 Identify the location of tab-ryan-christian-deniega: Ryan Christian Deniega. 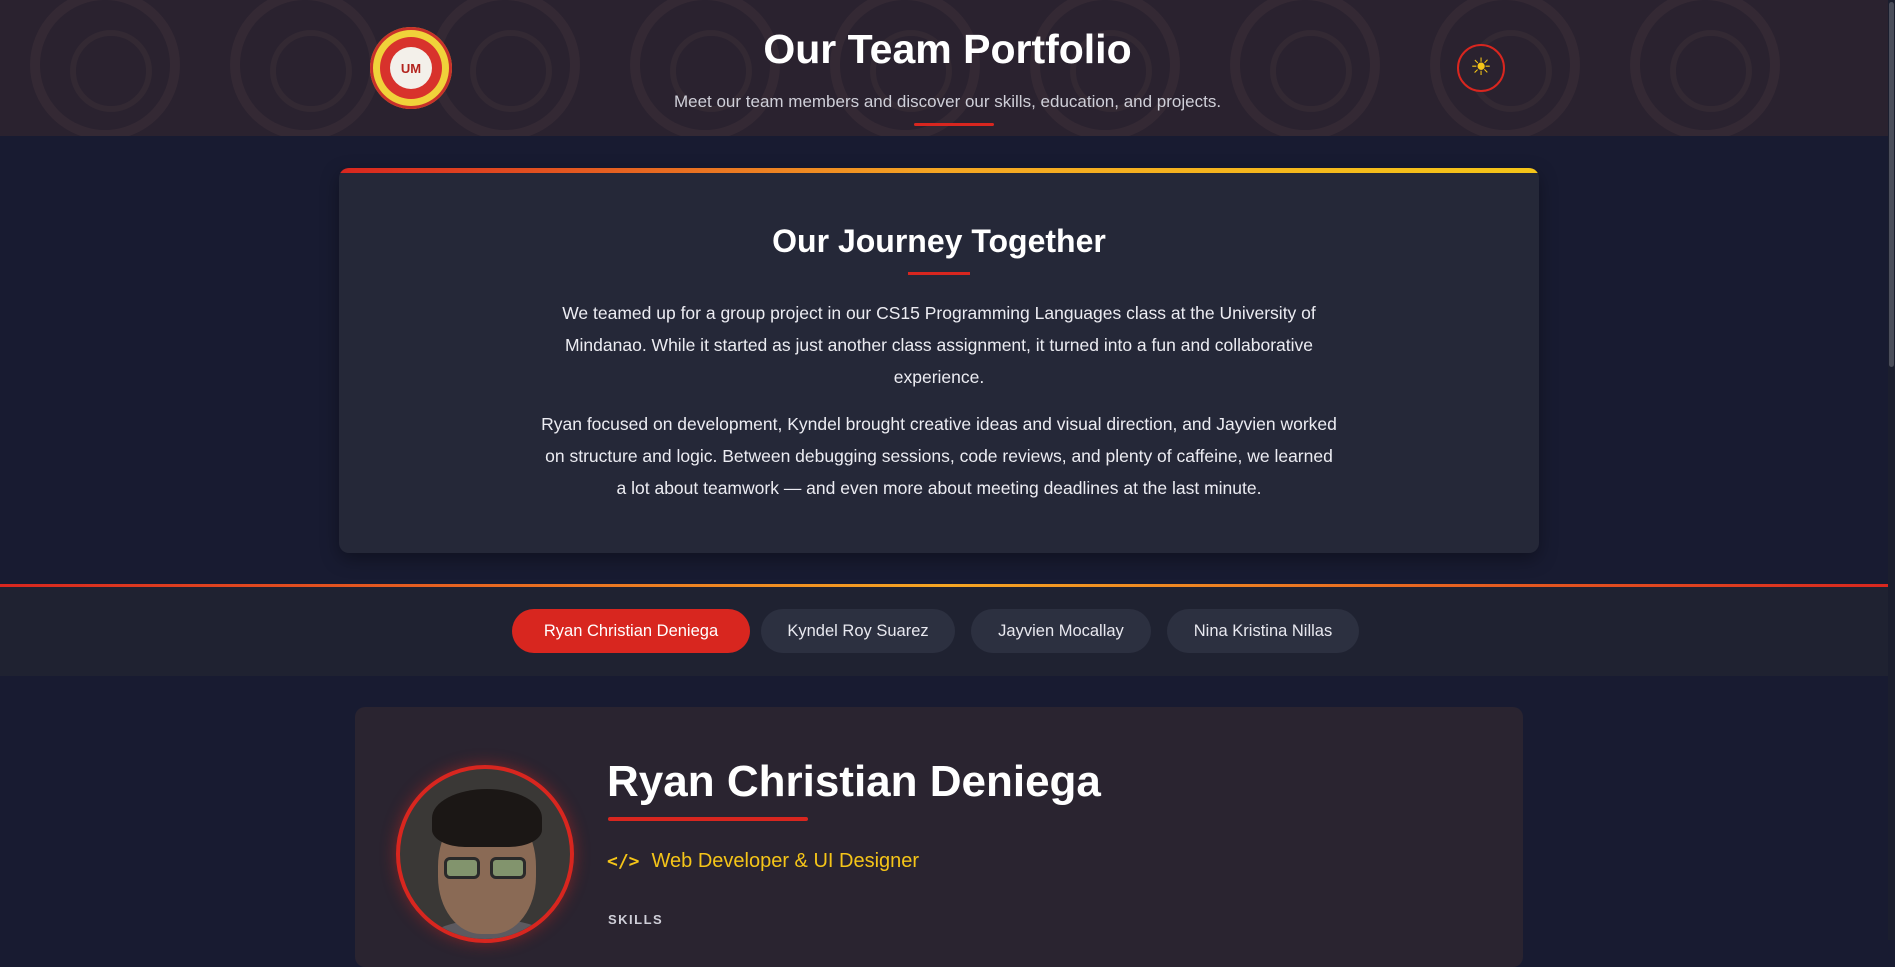
(631, 631).